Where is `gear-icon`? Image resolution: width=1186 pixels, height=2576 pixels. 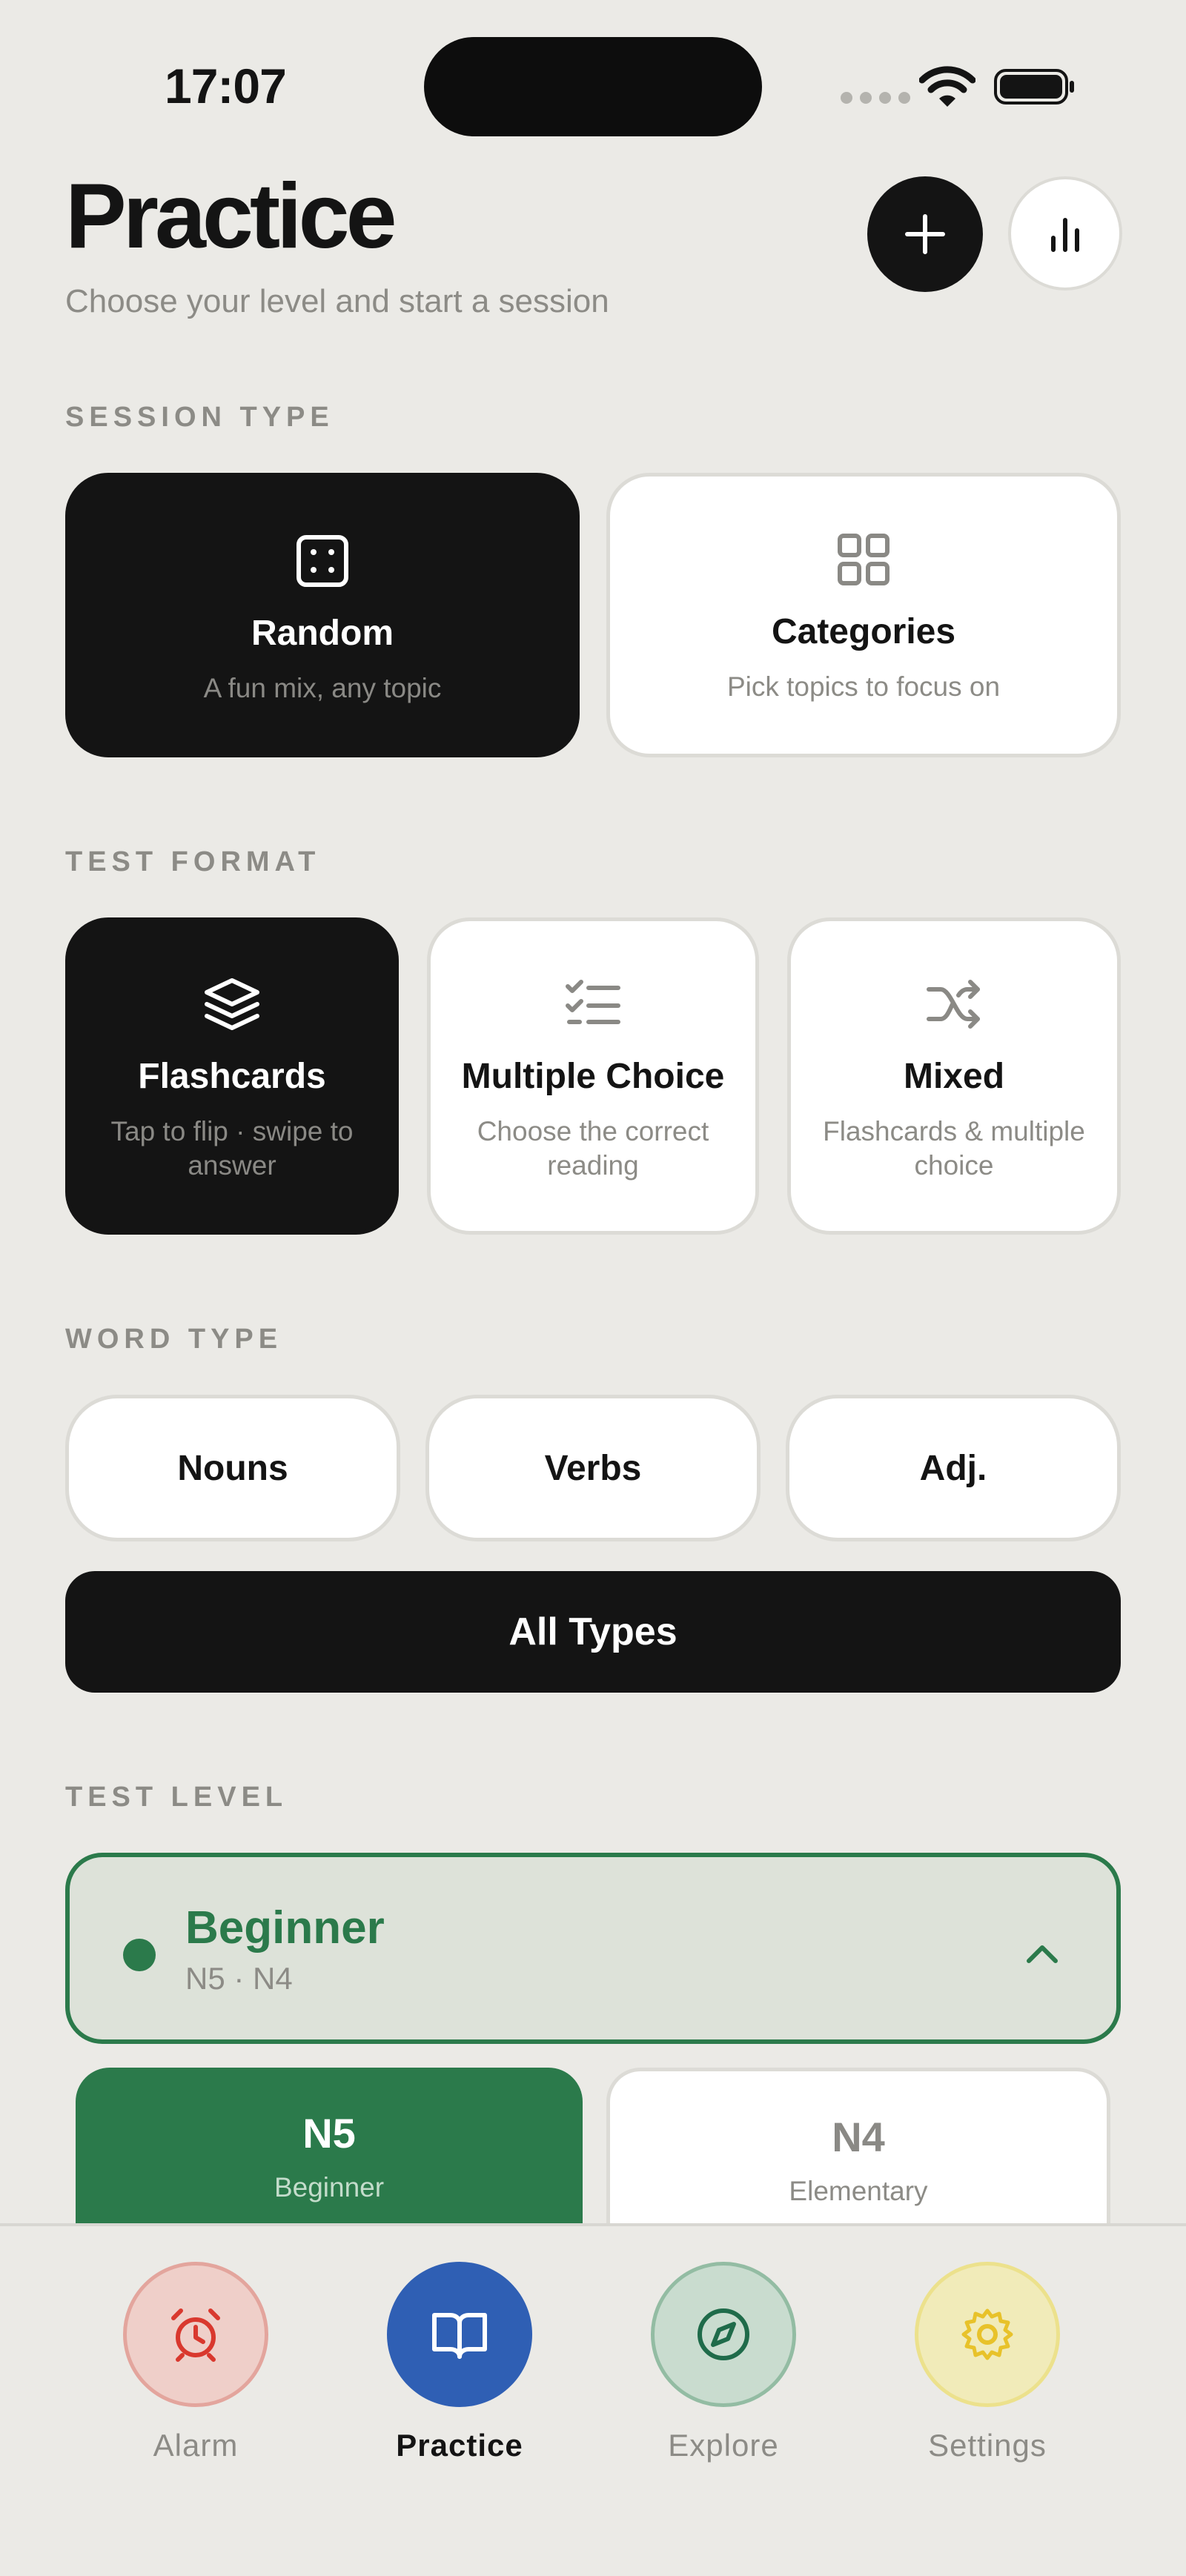 gear-icon is located at coordinates (987, 2334).